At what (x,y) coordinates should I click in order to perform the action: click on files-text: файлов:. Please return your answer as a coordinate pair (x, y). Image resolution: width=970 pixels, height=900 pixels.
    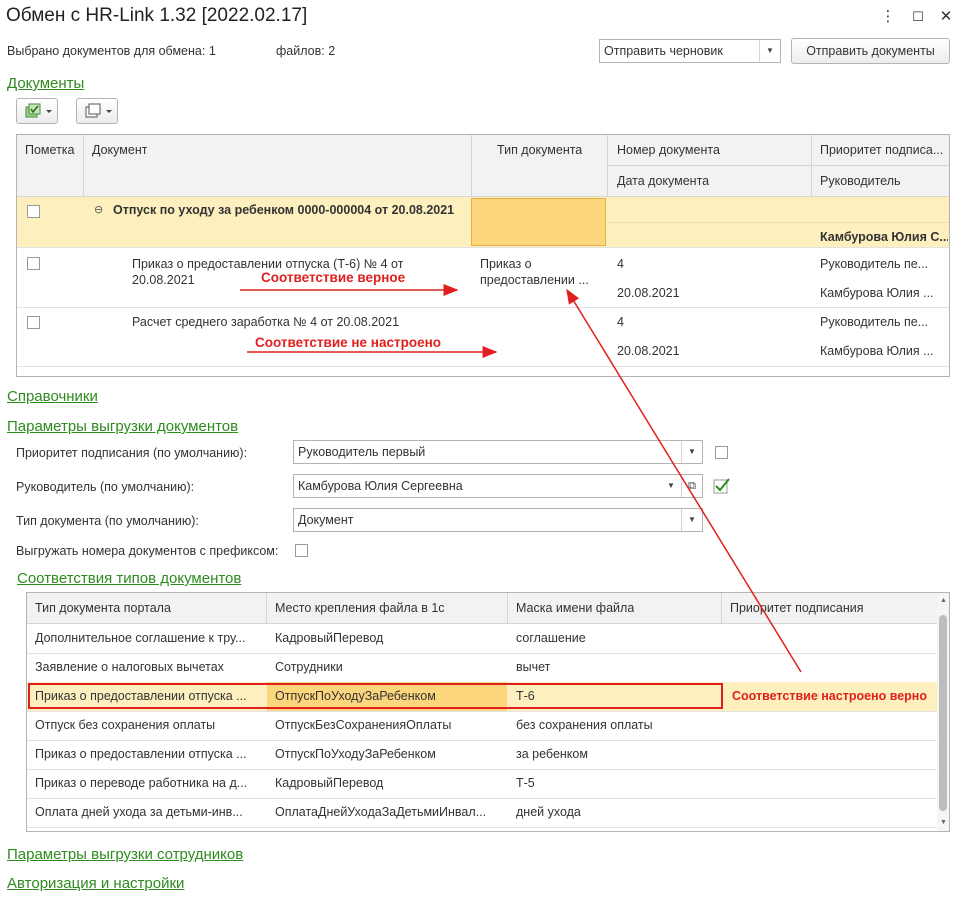
    Looking at the image, I should click on (300, 51).